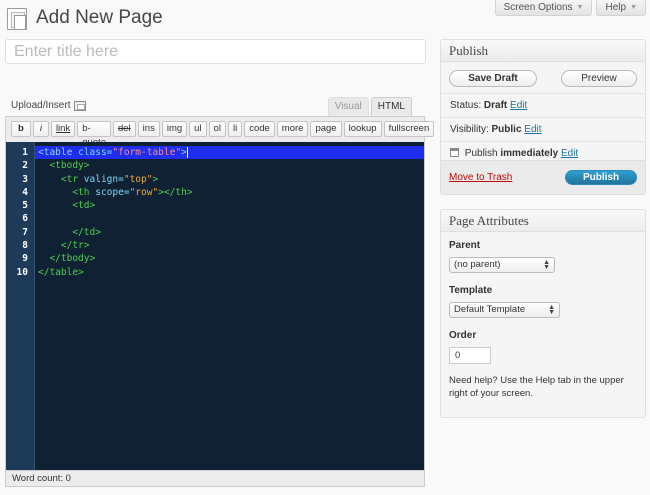 The height and width of the screenshot is (495, 650). Describe the element at coordinates (543, 129) in the screenshot. I see `visibility-row: Visibility: Public Edit` at that location.